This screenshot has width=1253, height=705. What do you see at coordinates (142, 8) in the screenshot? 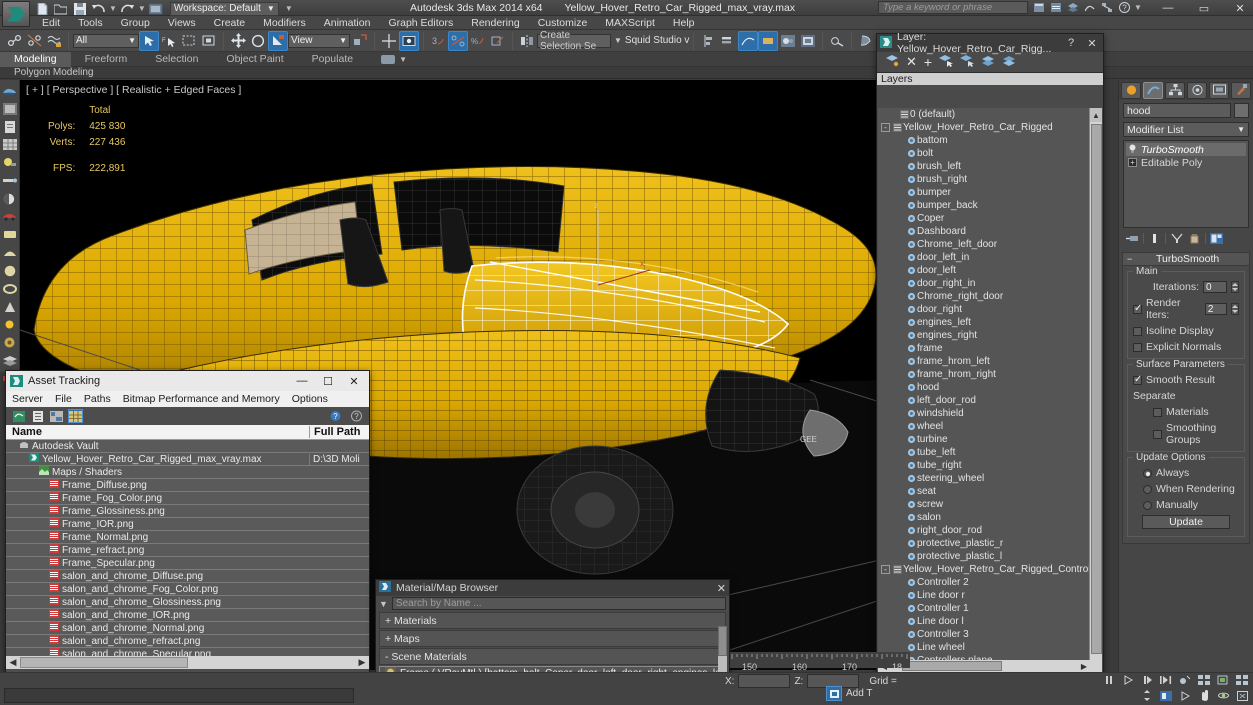
I see `redo-dropdown-arrow: ▼` at bounding box center [142, 8].